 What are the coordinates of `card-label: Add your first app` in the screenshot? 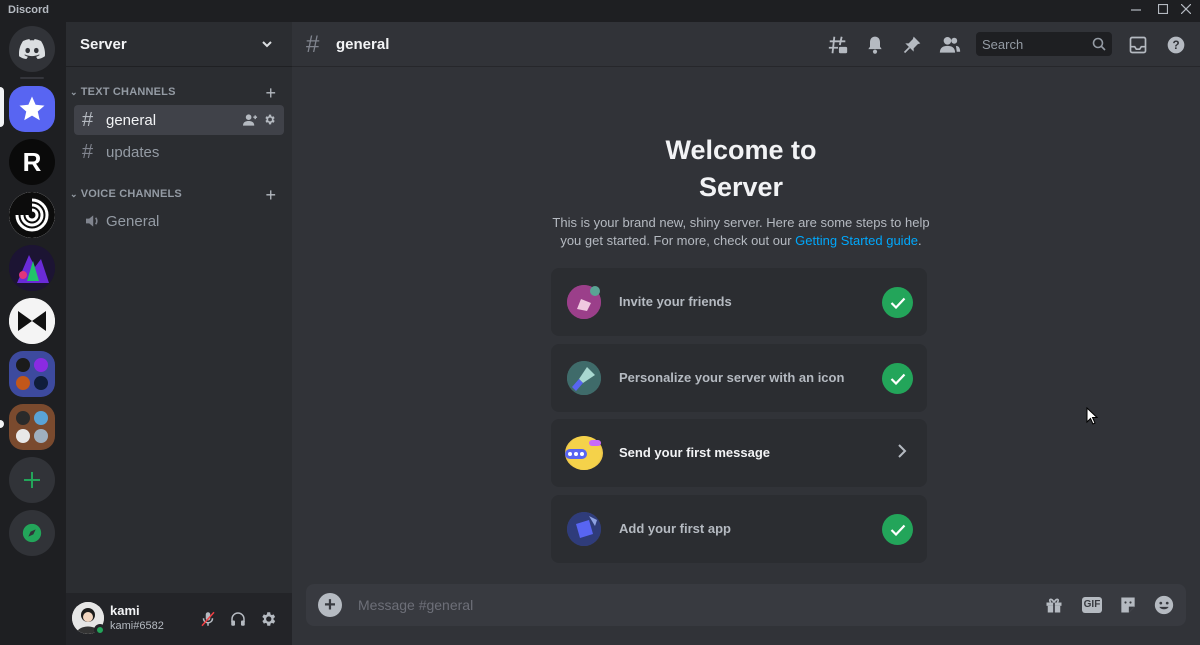 It's located at (675, 528).